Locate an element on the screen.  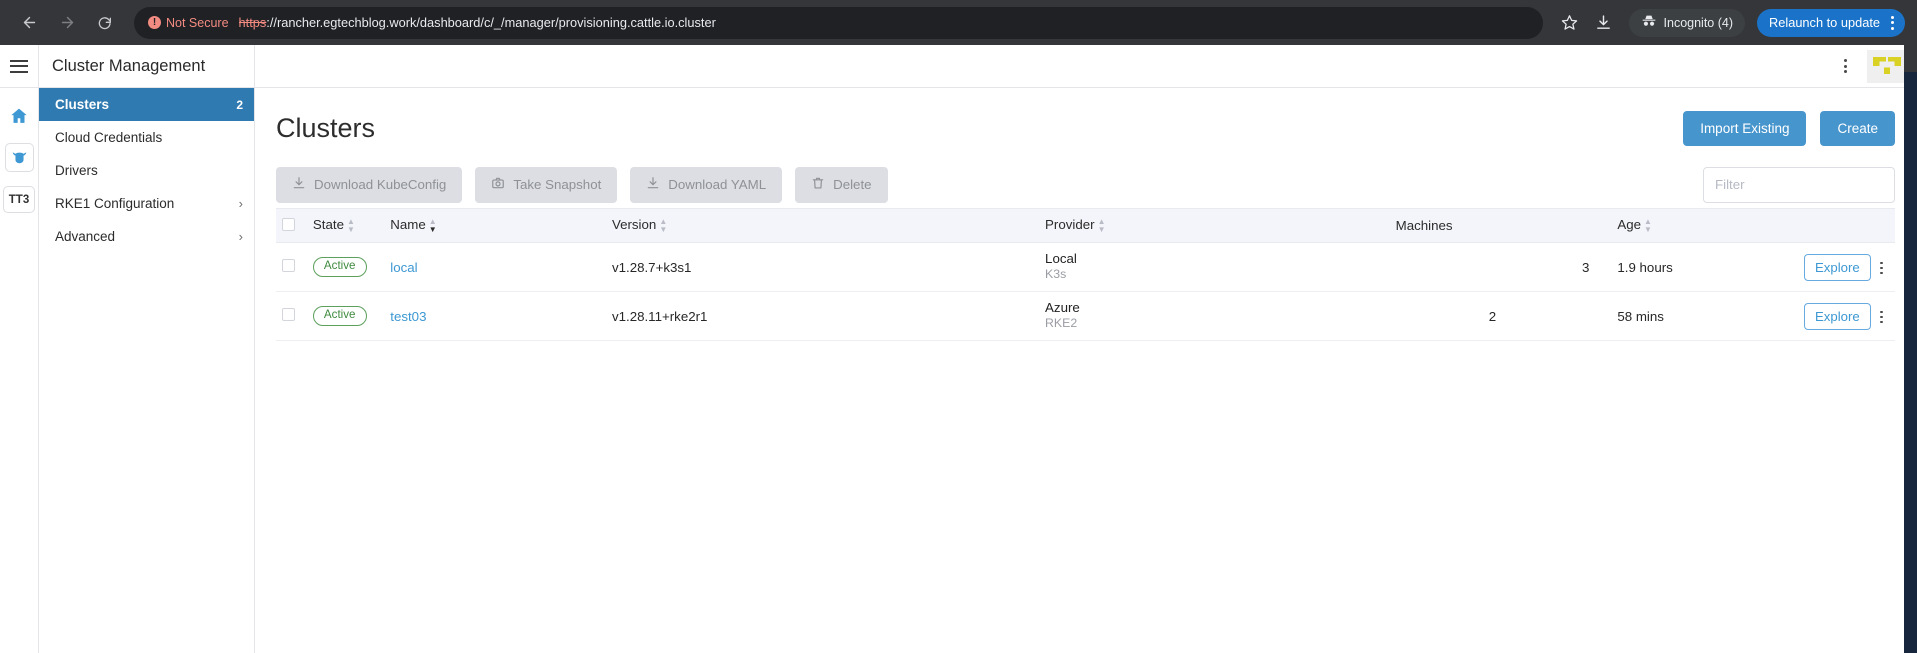
top-bar is located at coordinates (1086, 66).